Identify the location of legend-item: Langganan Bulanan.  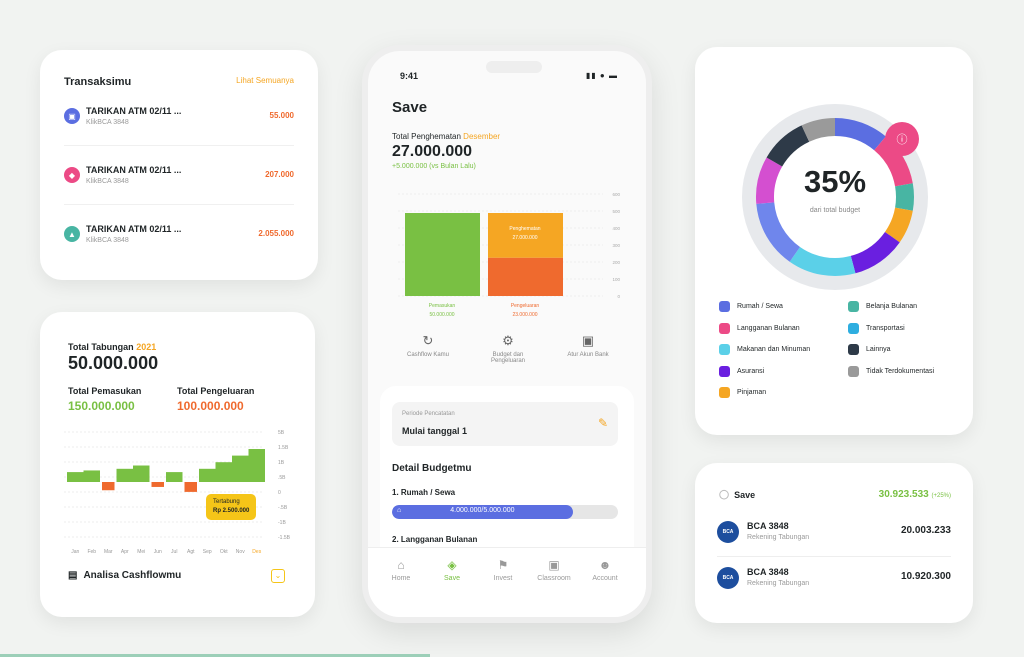
(759, 328).